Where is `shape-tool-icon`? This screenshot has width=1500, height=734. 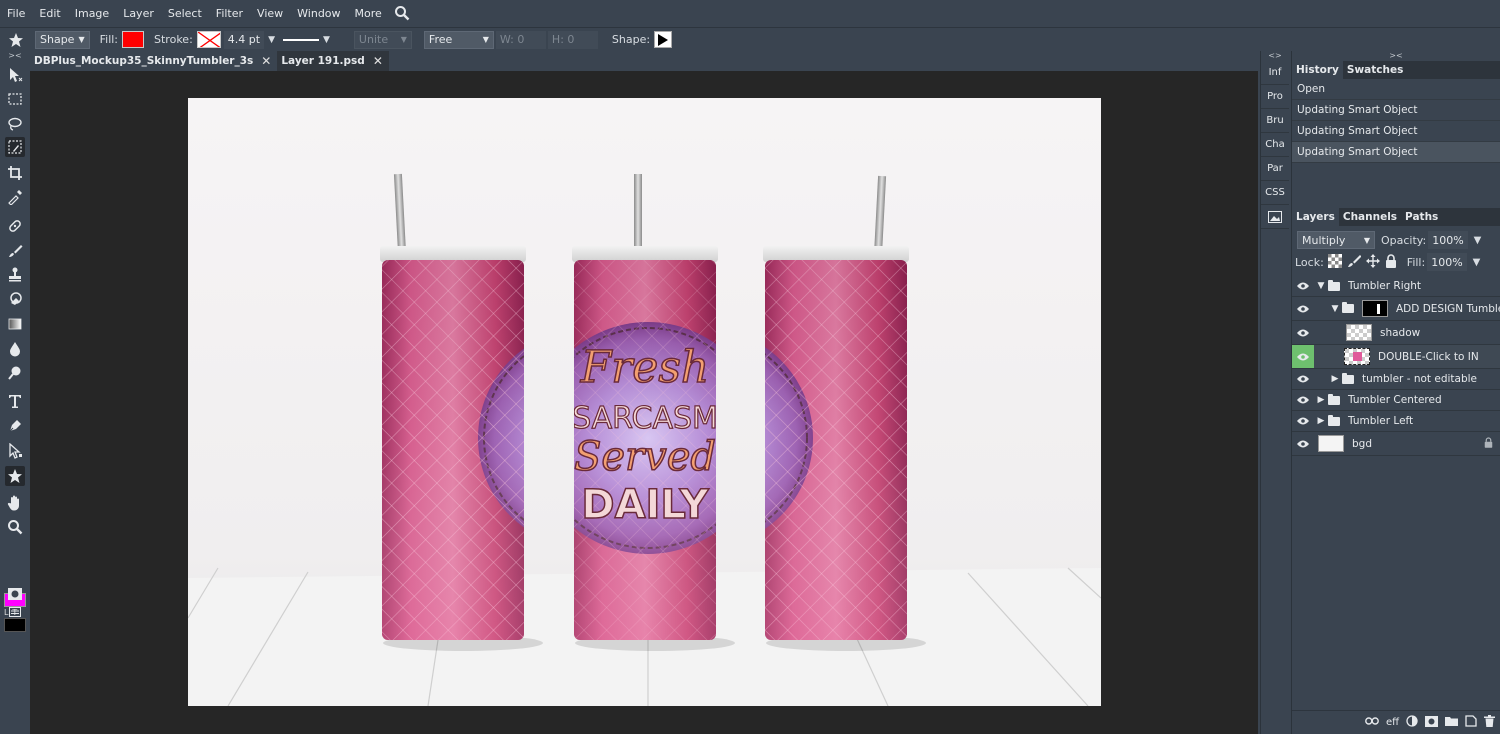 shape-tool-icon is located at coordinates (15, 476).